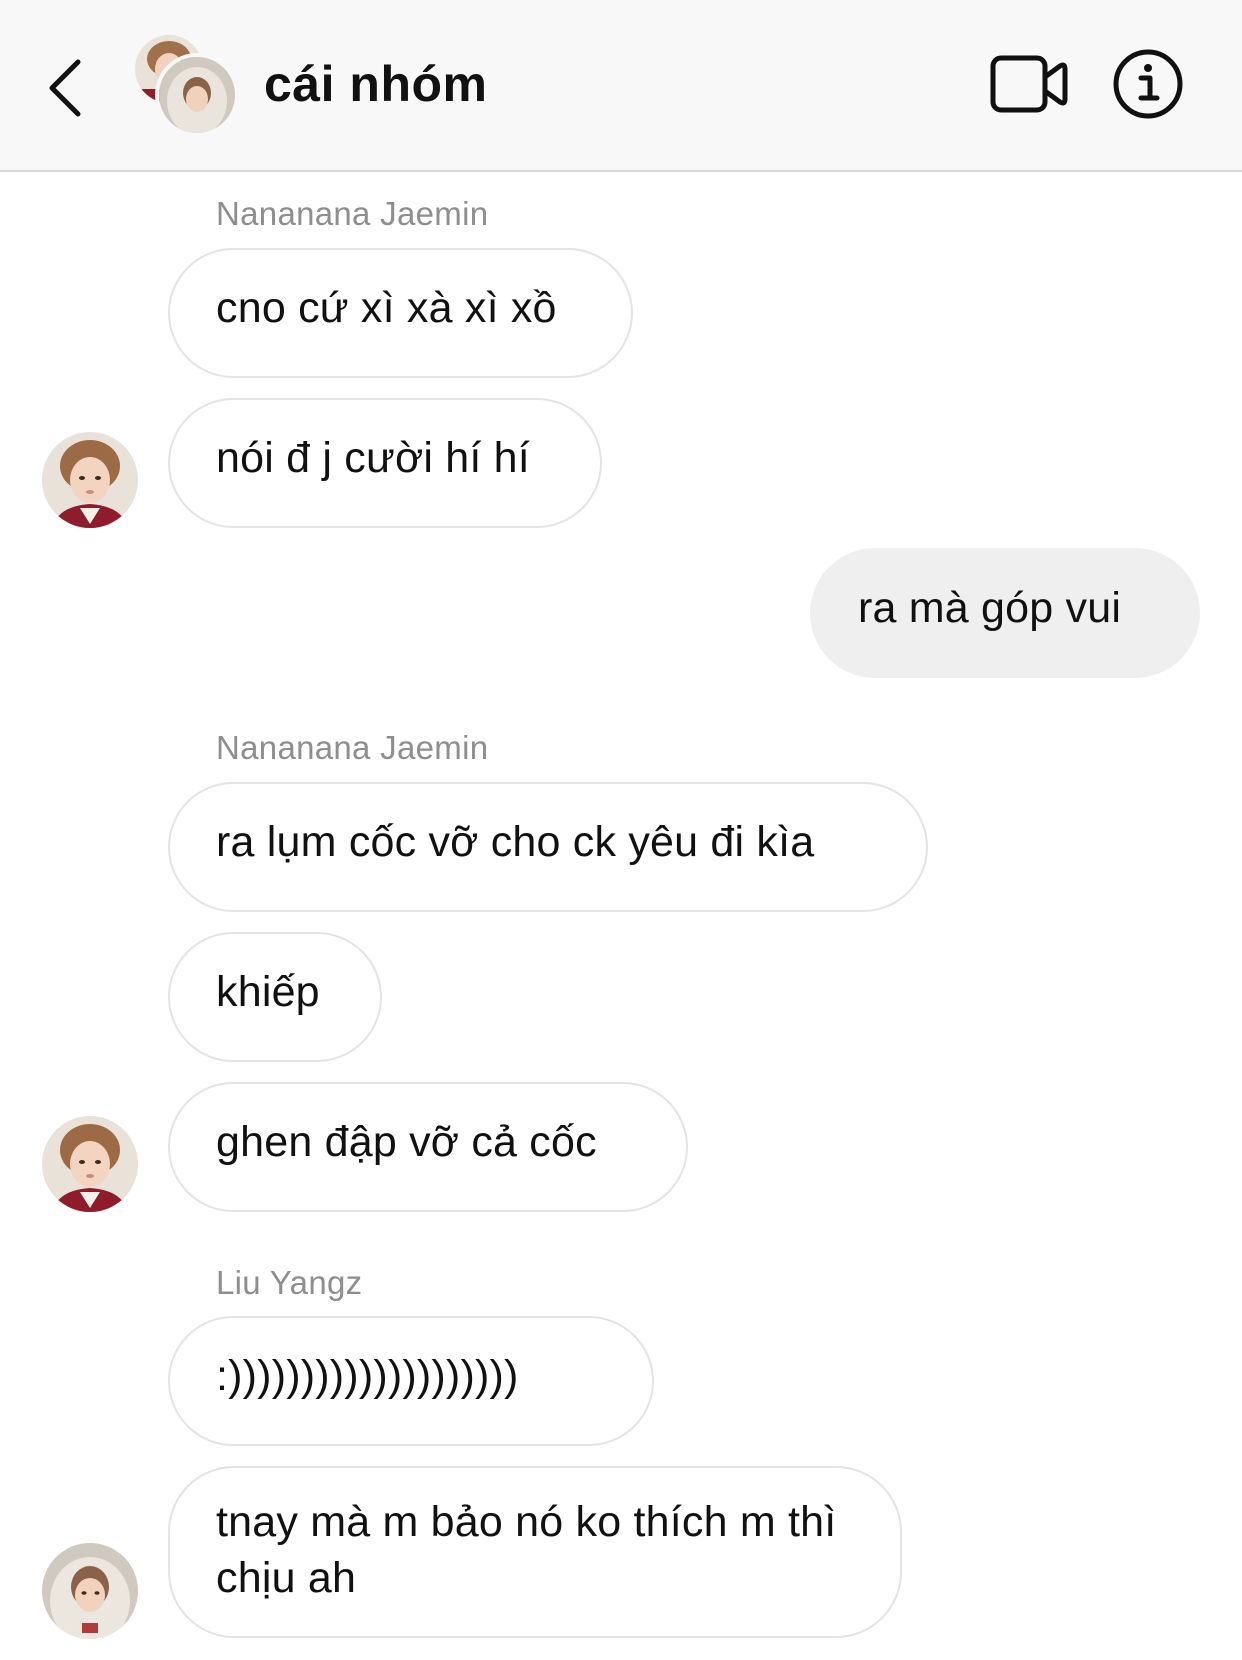  I want to click on message-text: tnay mà m bảo nó ko thích m thì chịu ah, so click(526, 1550).